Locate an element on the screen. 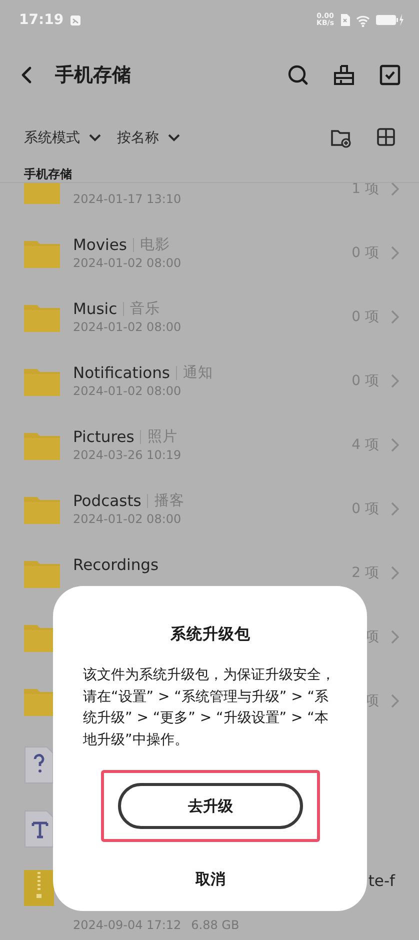 The height and width of the screenshot is (940, 419). modified-date: 2024-09-04 17:12 is located at coordinates (127, 925).